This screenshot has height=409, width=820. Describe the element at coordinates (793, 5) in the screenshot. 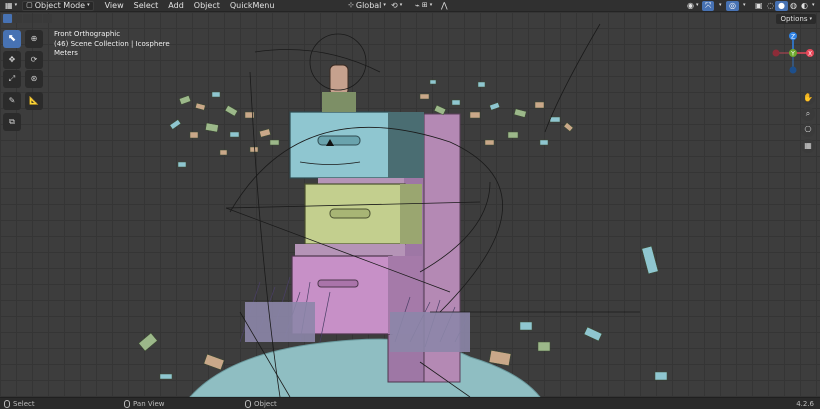

I see `material-sphere-icon: ◍` at that location.